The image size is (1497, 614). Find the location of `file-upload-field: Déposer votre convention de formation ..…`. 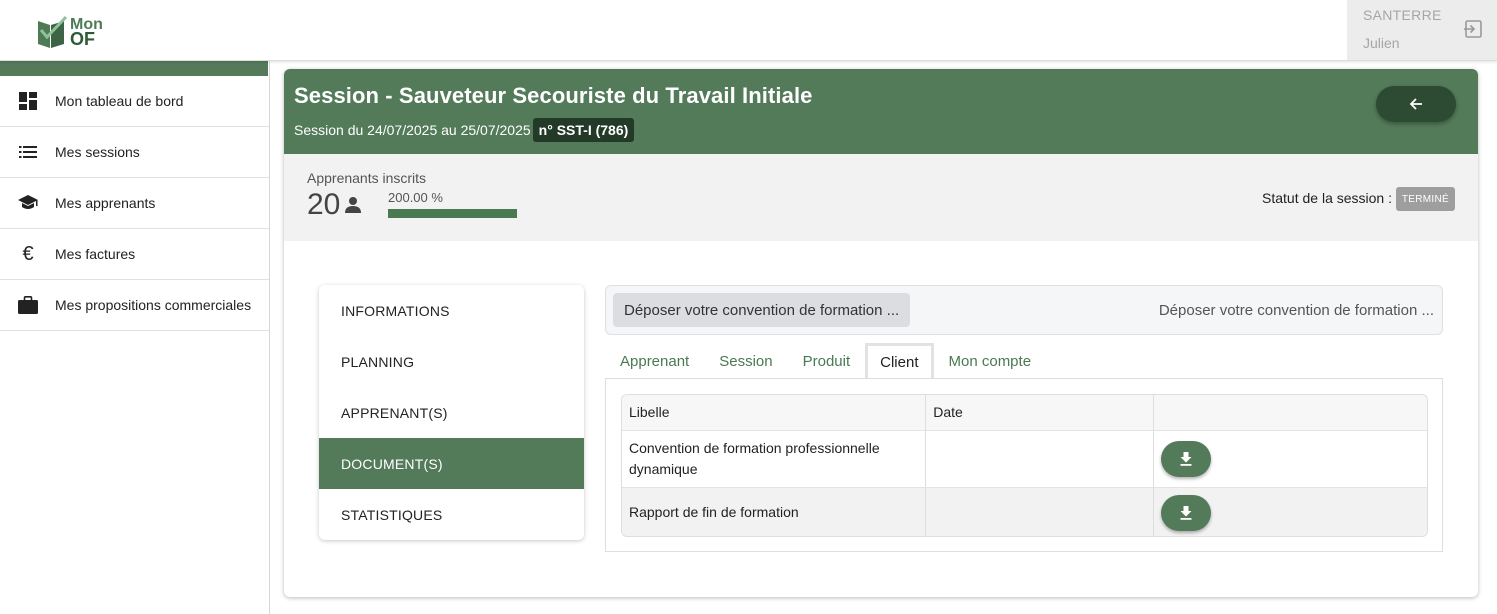

file-upload-field: Déposer votre convention de formation ..… is located at coordinates (1024, 310).